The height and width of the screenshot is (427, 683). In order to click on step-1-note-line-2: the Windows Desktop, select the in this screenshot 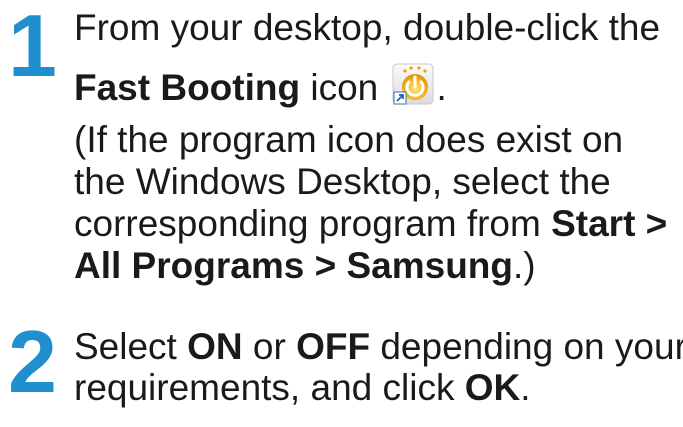, I will do `click(342, 181)`.